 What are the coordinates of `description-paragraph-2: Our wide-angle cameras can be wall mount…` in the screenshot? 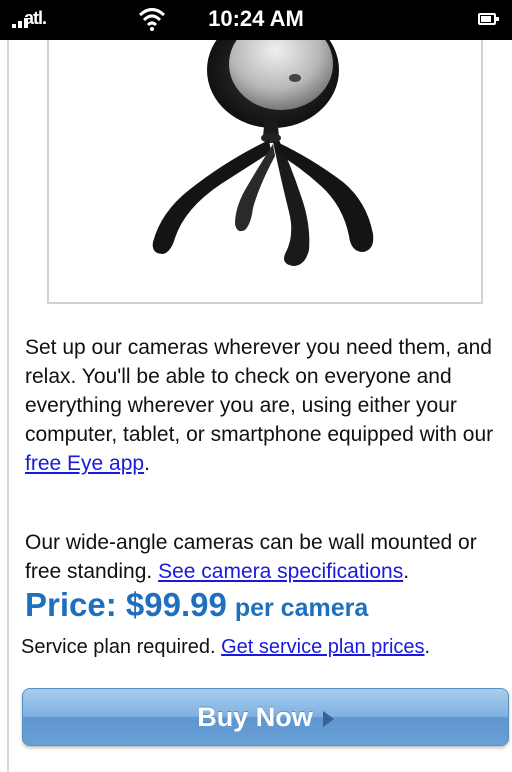 It's located at (267, 557).